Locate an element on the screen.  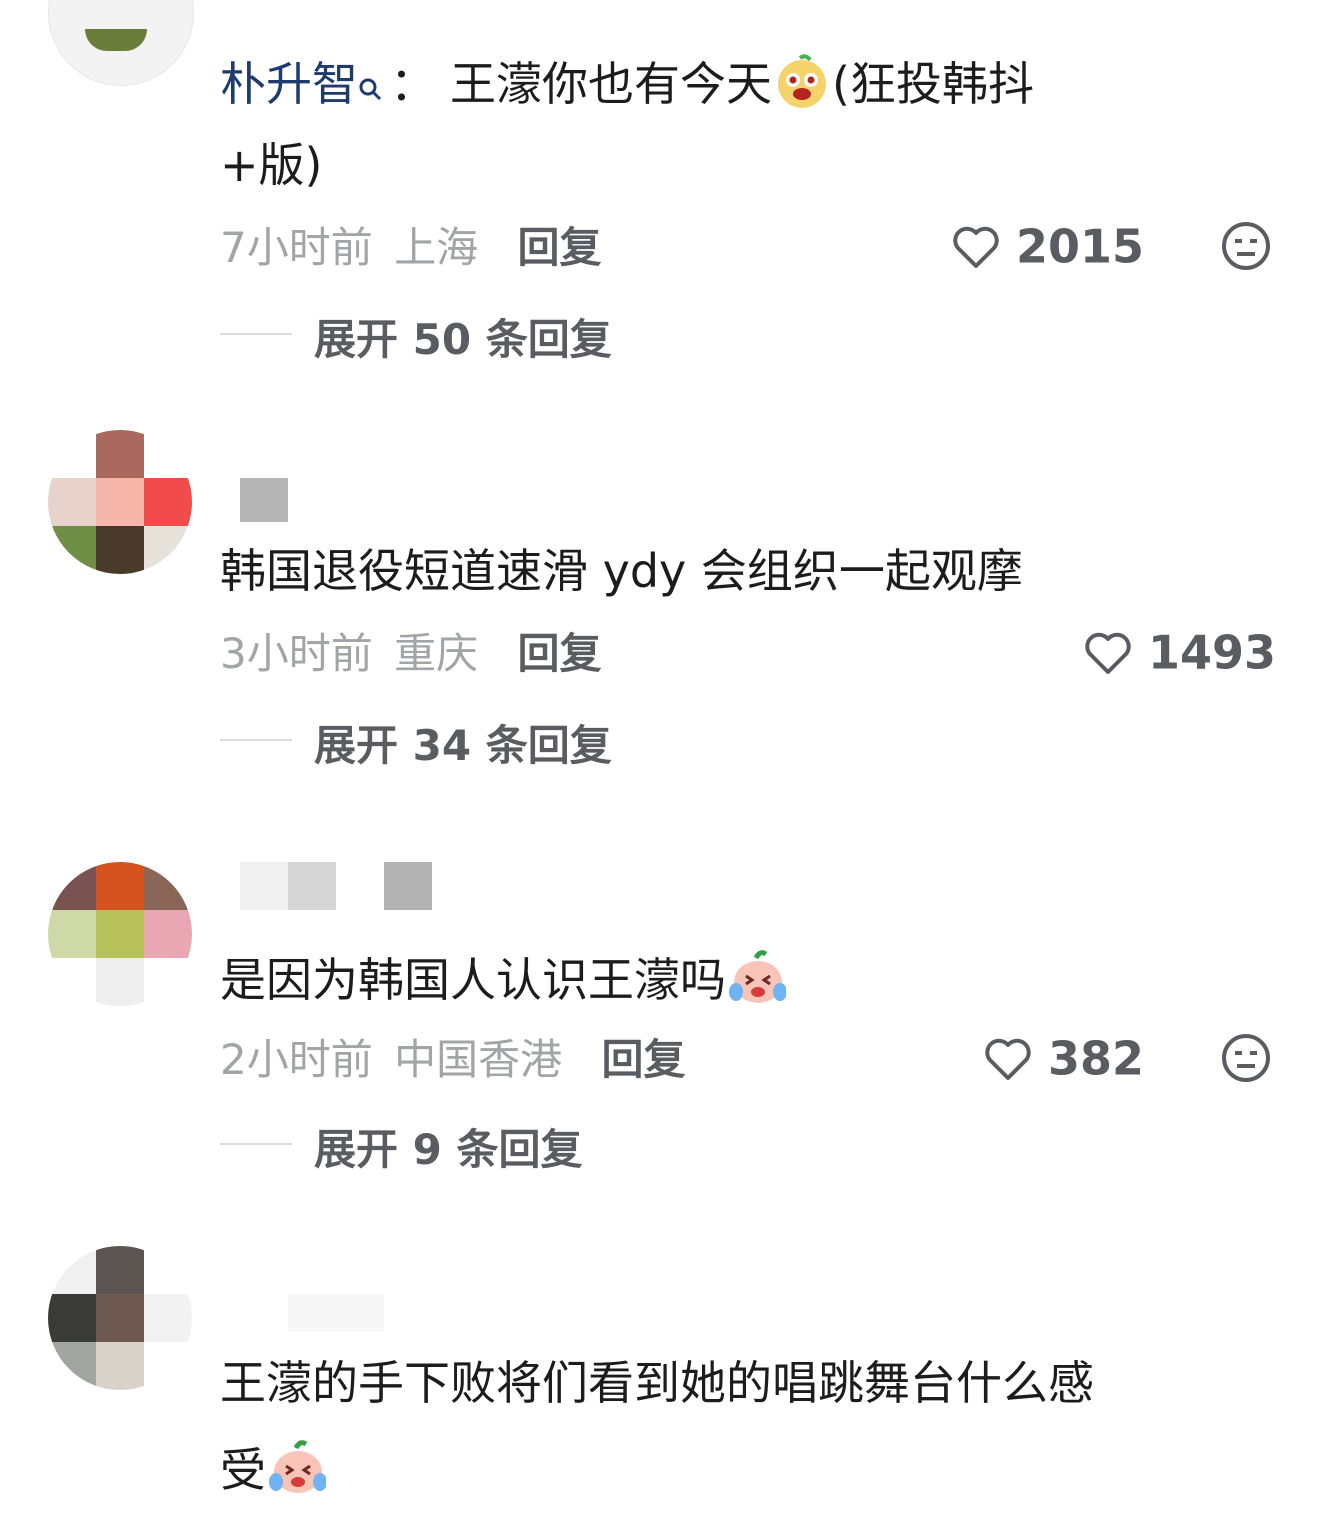
like-button: 382 is located at coordinates (1064, 1057).